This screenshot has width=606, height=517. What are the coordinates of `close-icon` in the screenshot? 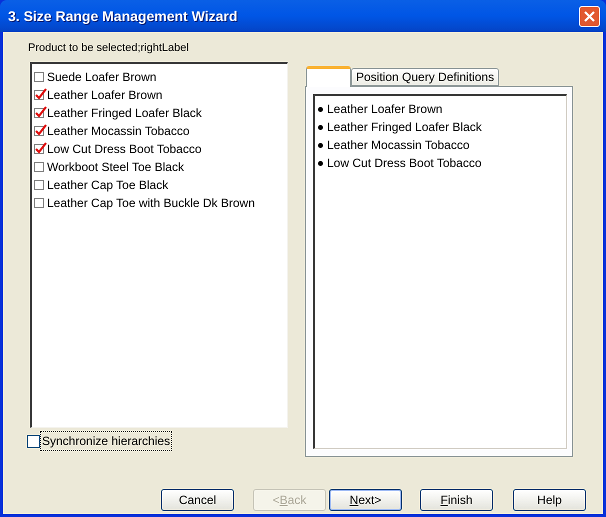 It's located at (589, 16).